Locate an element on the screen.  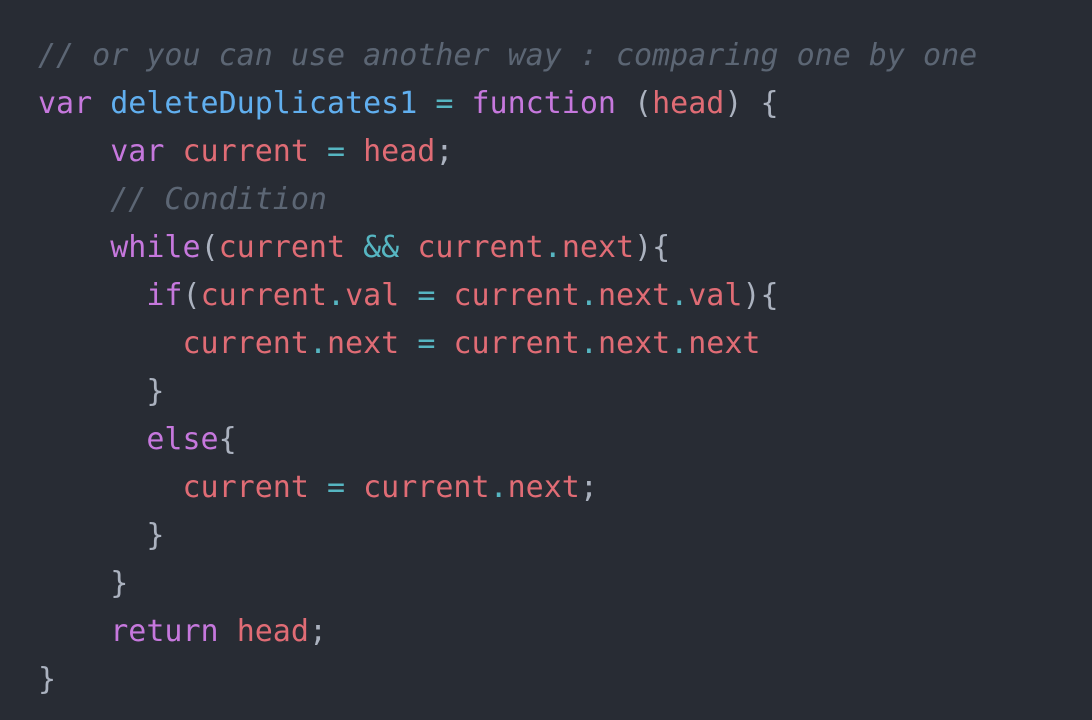
code-line: else{ is located at coordinates (565, 440).